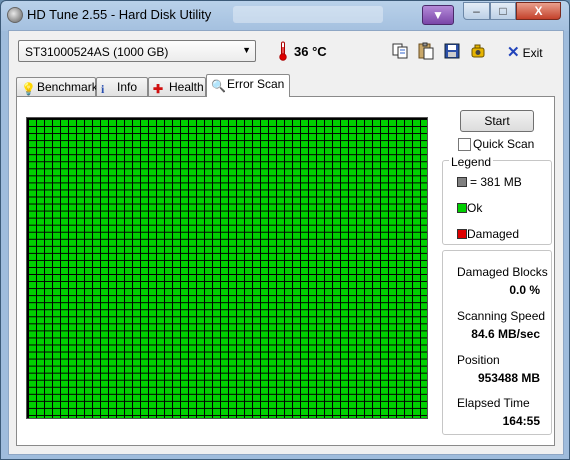 The image size is (570, 460). What do you see at coordinates (478, 51) in the screenshot?
I see `screenshot-camera-icon` at bounding box center [478, 51].